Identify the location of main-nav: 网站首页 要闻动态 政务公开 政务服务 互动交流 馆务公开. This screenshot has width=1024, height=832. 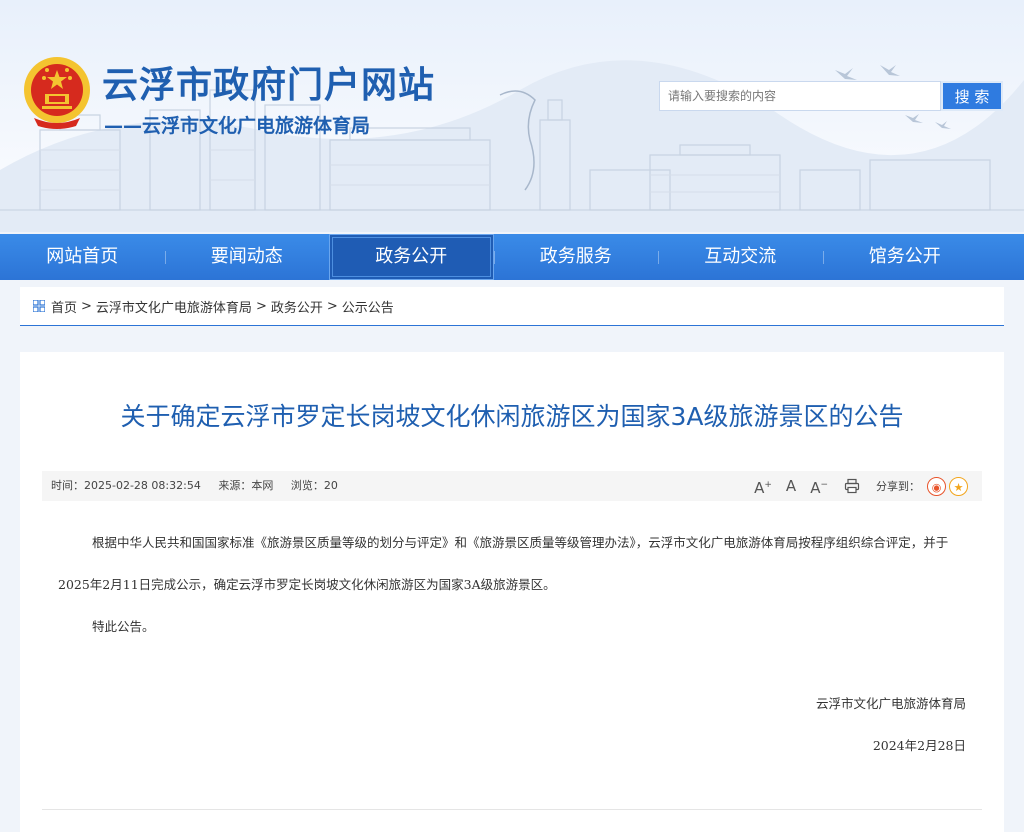
(512, 257).